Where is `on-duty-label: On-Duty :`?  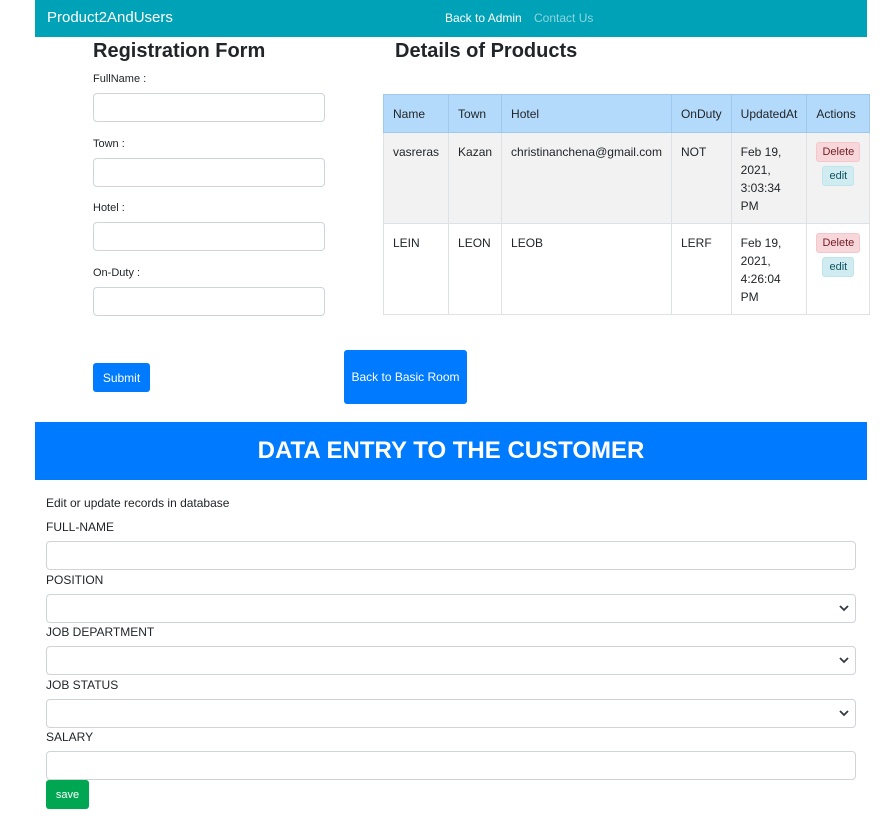 on-duty-label: On-Duty : is located at coordinates (117, 273).